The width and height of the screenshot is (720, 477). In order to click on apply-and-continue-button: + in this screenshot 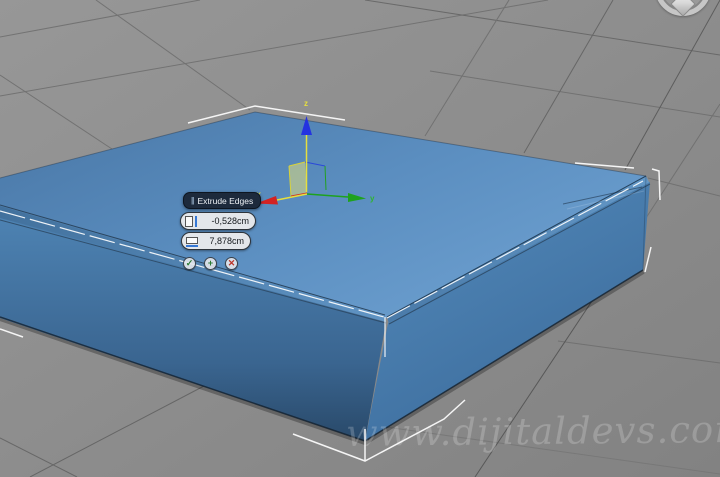, I will do `click(210, 263)`.